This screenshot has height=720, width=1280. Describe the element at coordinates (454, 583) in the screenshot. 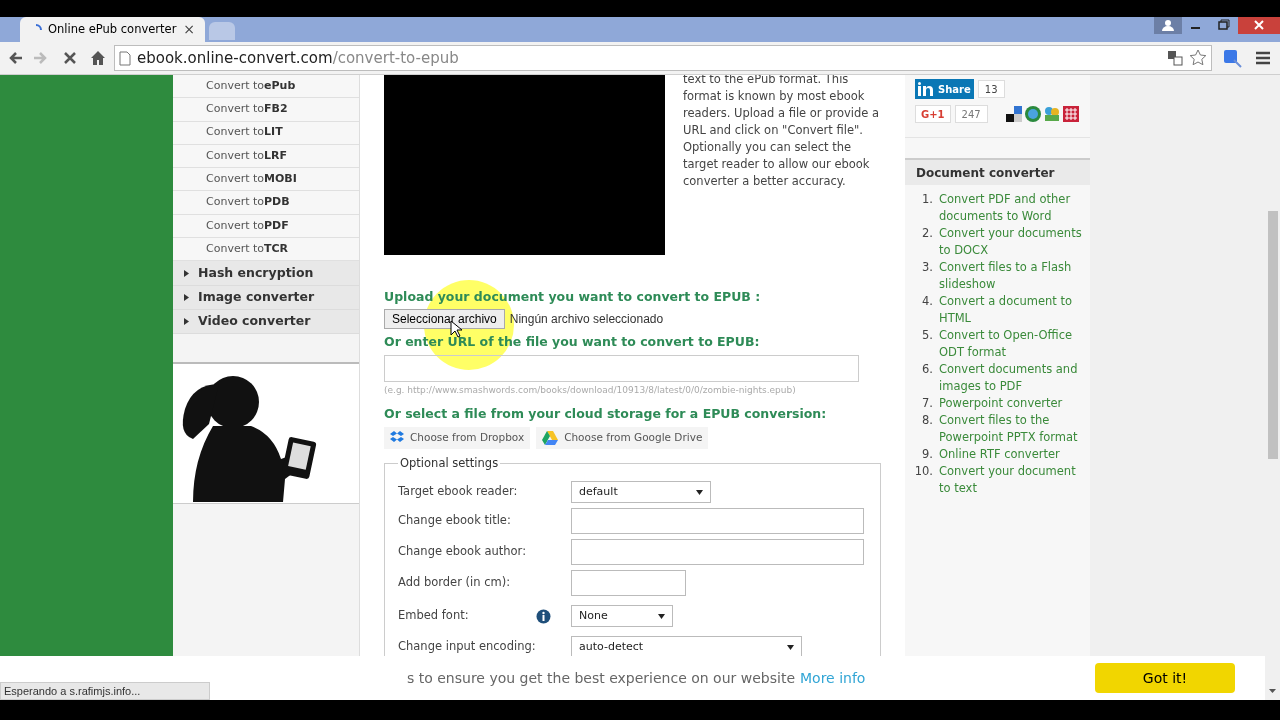

I see `field-label: Add border (in cm):` at that location.